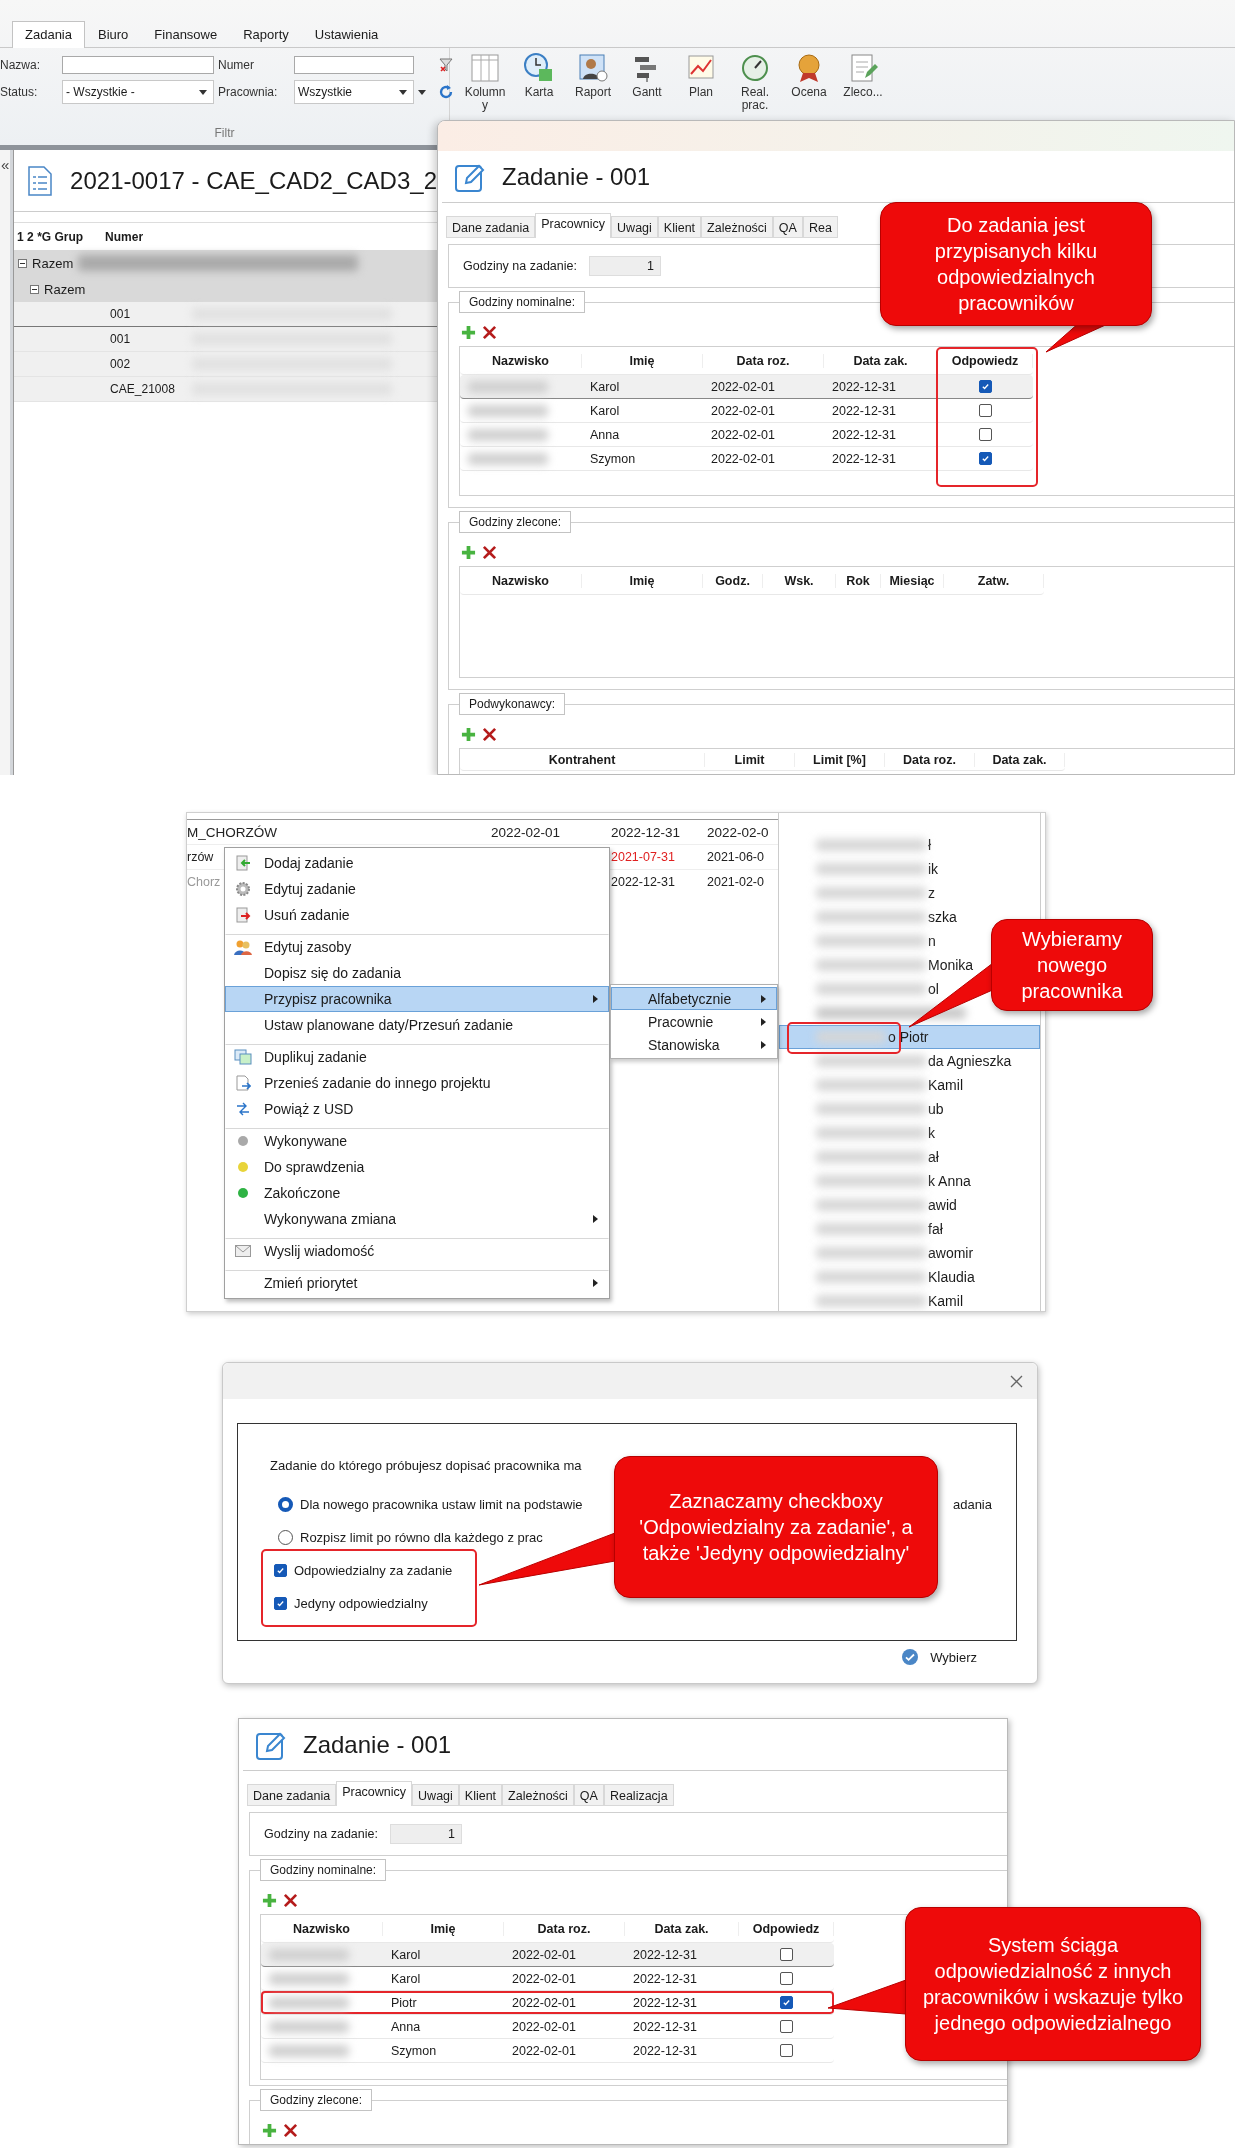 The width and height of the screenshot is (1235, 2148). Describe the element at coordinates (809, 75) in the screenshot. I see `ribbon-button: Ocena` at that location.